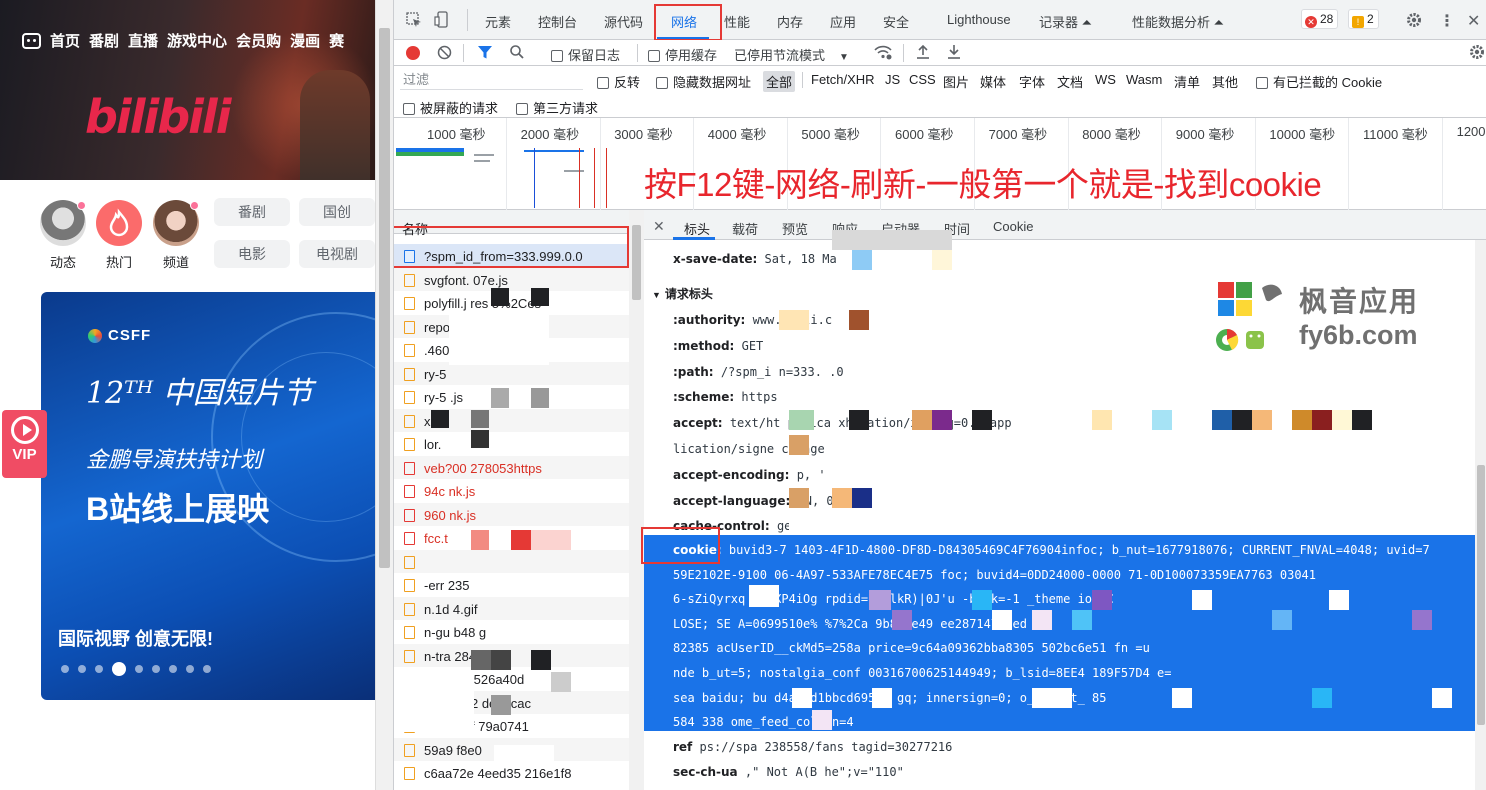  I want to click on request-row: svgfont. 07e.js, so click(511, 279).